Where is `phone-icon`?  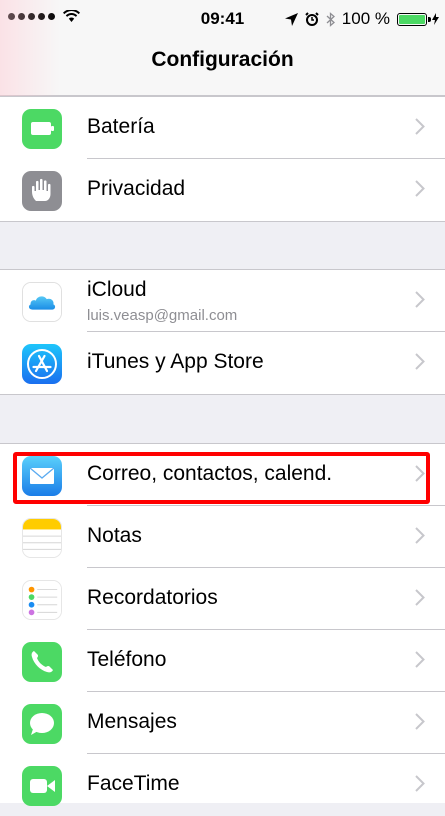
phone-icon is located at coordinates (42, 662).